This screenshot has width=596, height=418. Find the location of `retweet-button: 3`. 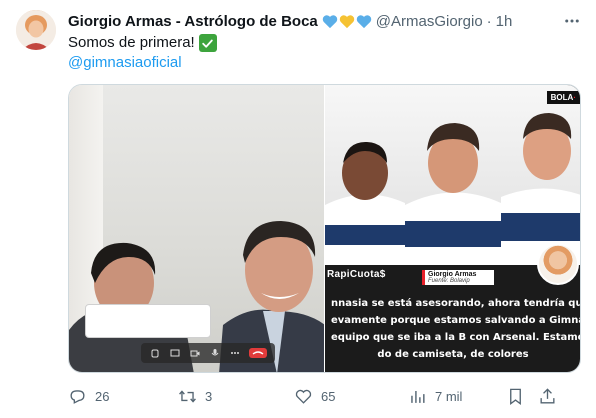

retweet-button: 3 is located at coordinates (195, 396).